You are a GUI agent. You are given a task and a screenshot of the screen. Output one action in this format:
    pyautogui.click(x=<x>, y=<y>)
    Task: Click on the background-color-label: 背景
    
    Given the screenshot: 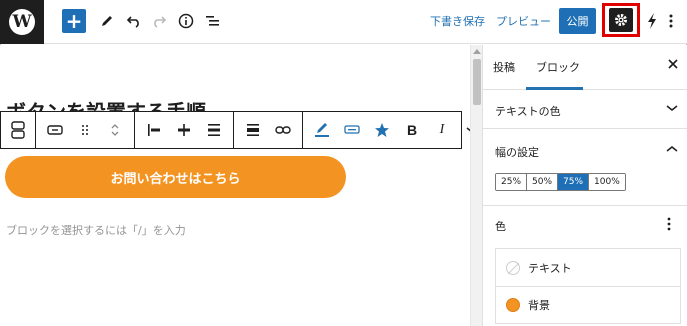 What is the action you would take?
    pyautogui.click(x=539, y=305)
    